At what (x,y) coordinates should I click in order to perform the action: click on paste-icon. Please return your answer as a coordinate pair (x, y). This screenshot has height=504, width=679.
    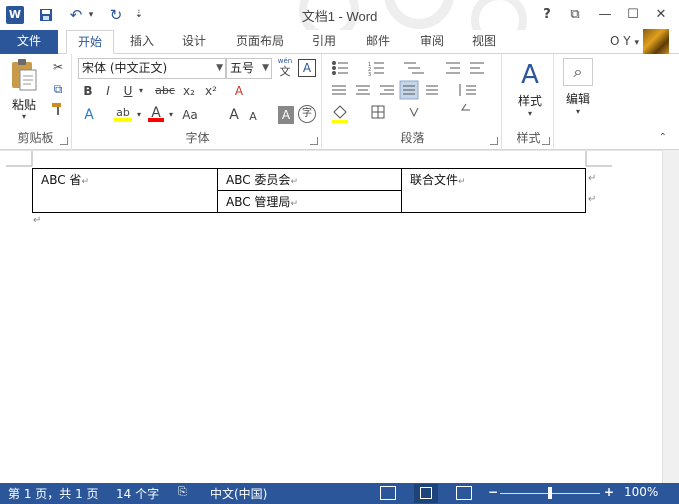
    Looking at the image, I should click on (24, 75).